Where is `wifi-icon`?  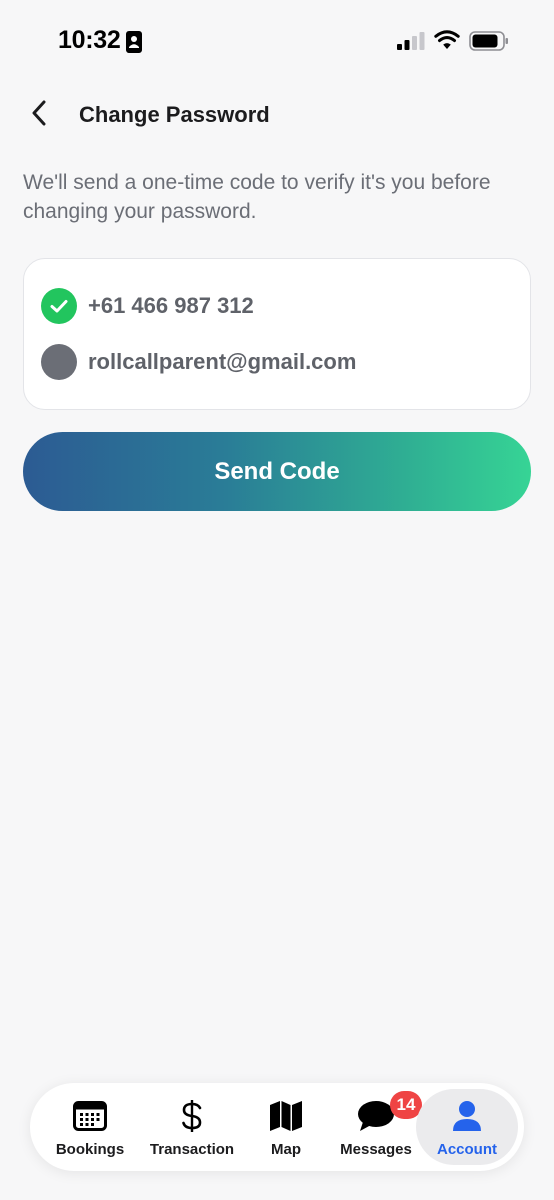
wifi-icon is located at coordinates (447, 42).